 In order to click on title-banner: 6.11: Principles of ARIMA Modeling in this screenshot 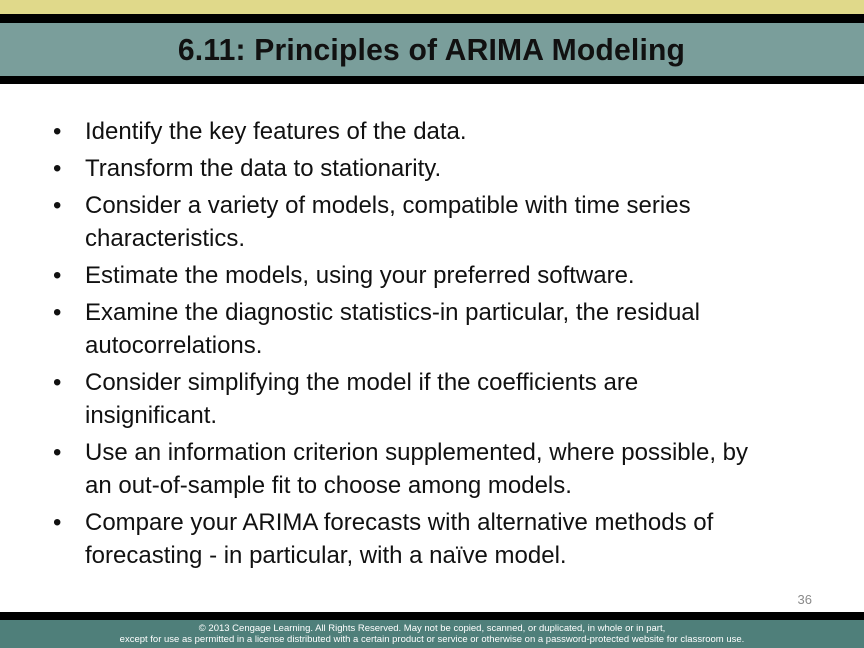, I will do `click(432, 49)`.